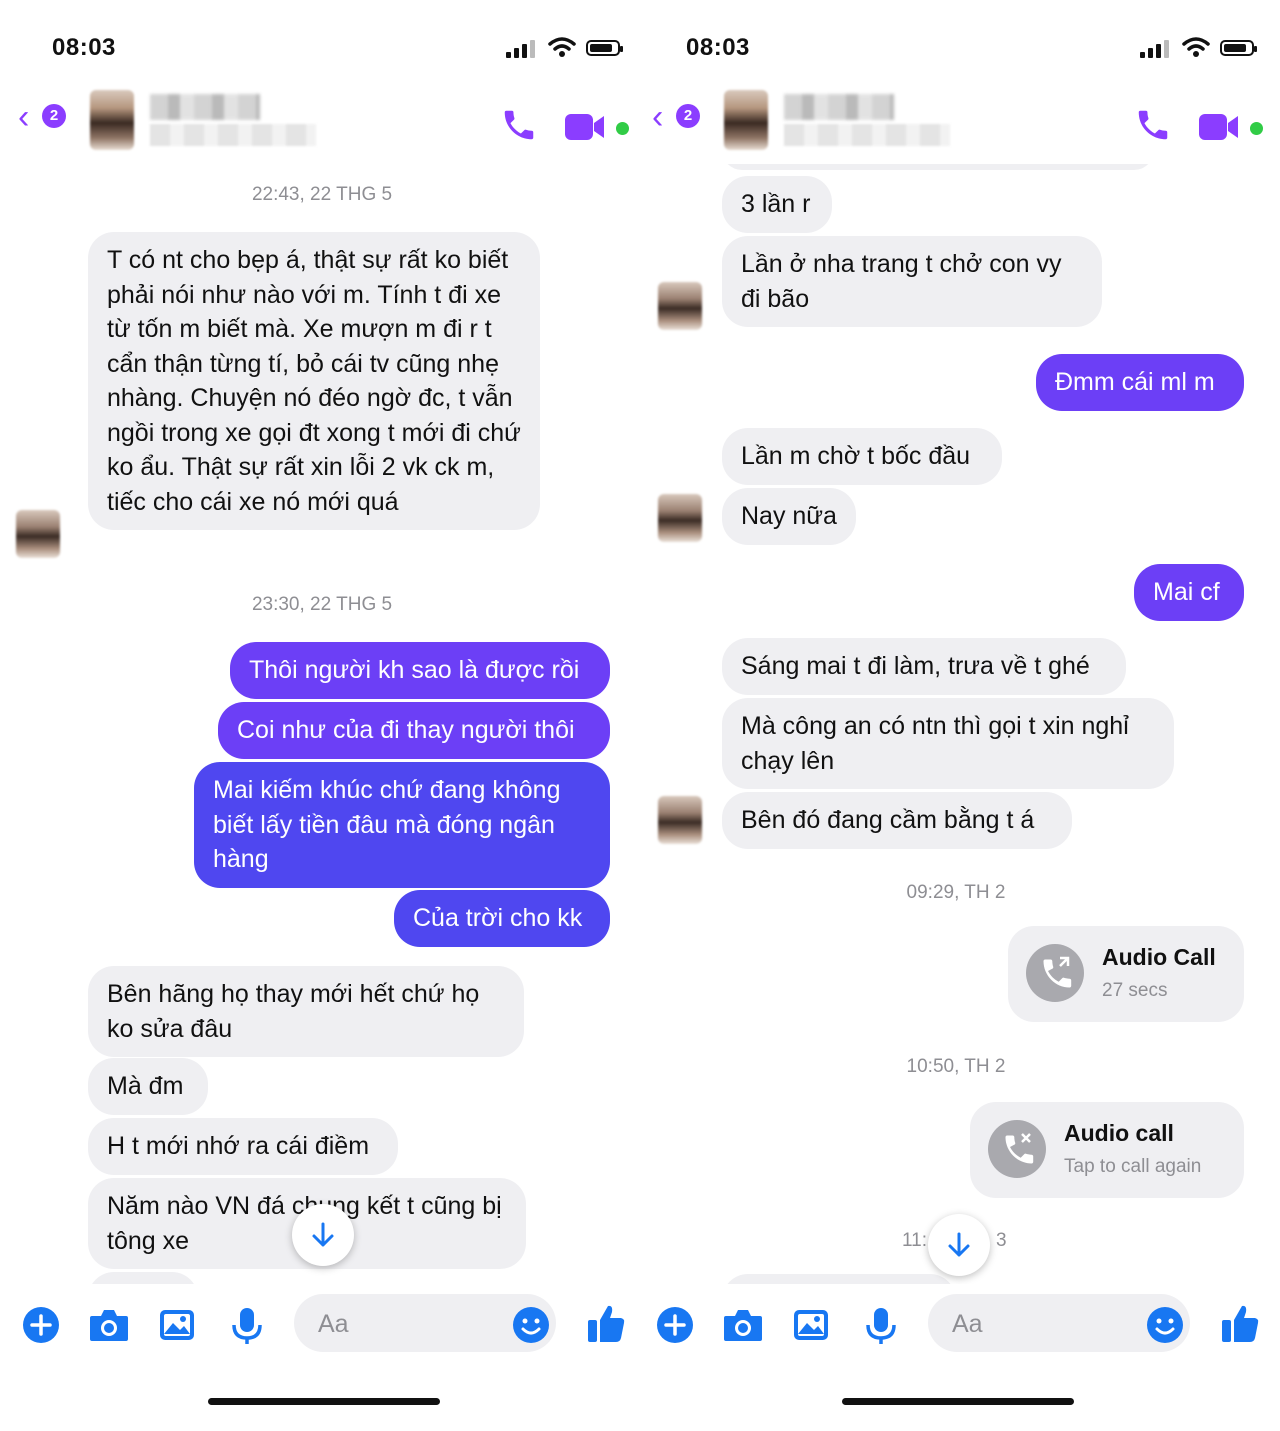  I want to click on call-log-audio: Audio Call 27 secs, so click(1126, 974).